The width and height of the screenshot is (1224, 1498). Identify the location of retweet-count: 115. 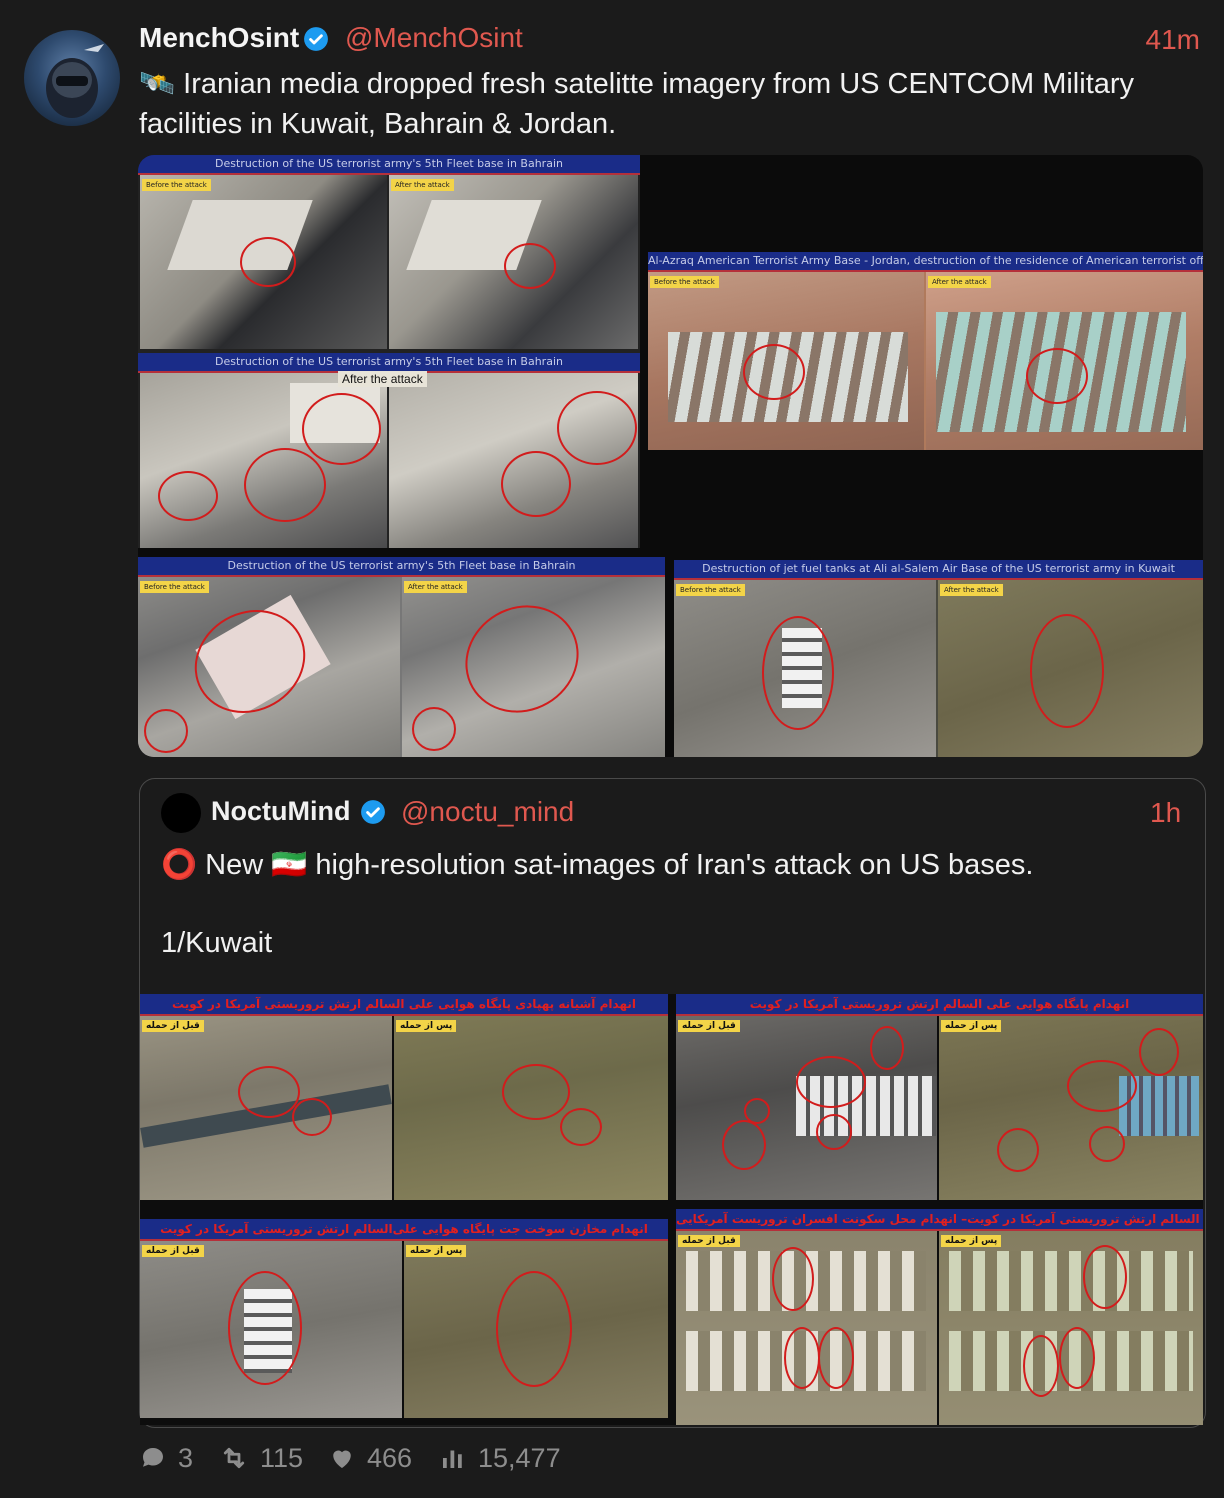
(282, 1457).